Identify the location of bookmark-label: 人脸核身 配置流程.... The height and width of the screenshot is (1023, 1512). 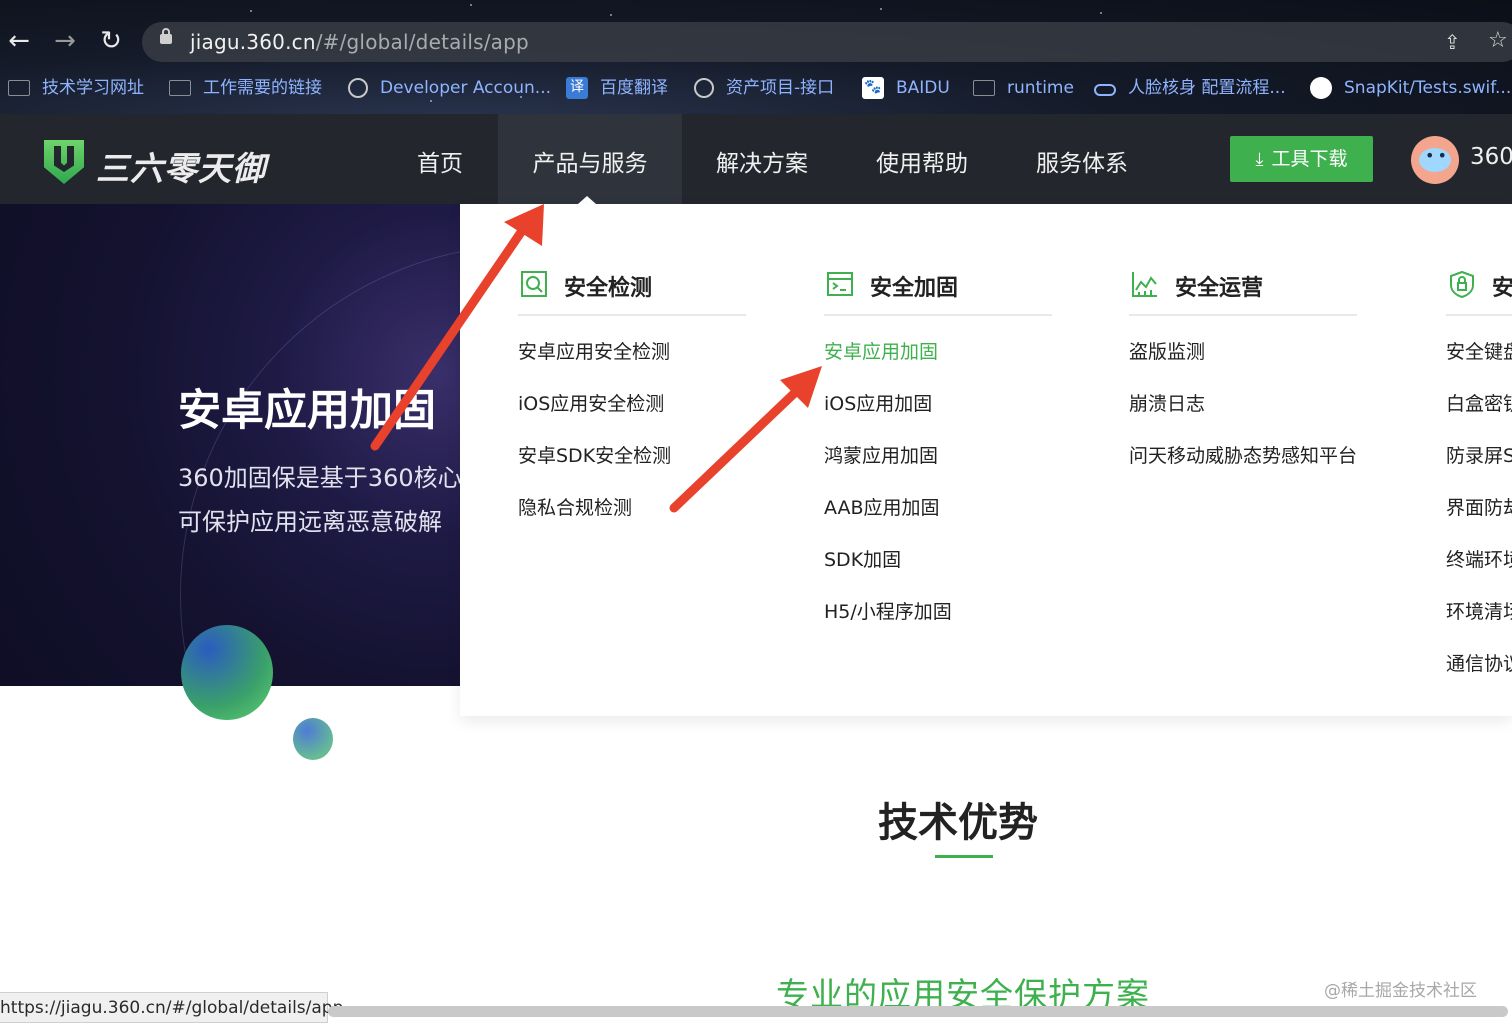
(1207, 88).